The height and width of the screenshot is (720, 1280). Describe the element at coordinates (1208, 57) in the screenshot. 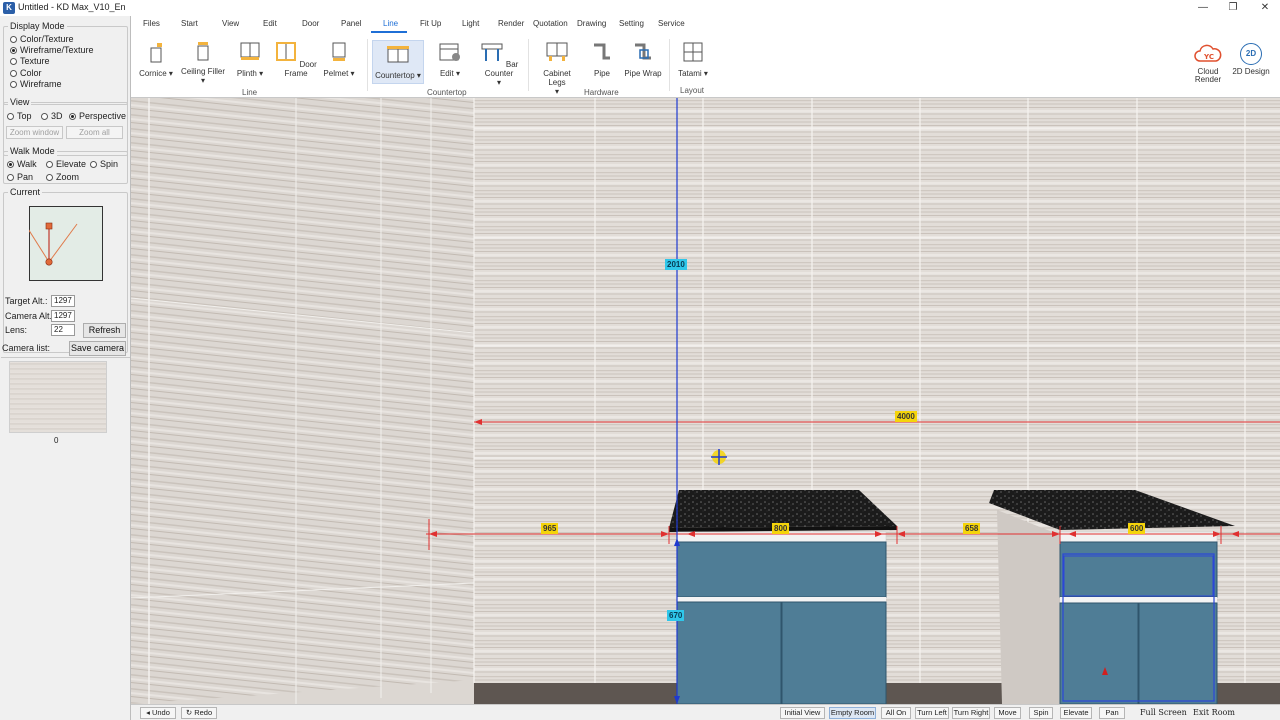

I see `svg-text: YC` at that location.